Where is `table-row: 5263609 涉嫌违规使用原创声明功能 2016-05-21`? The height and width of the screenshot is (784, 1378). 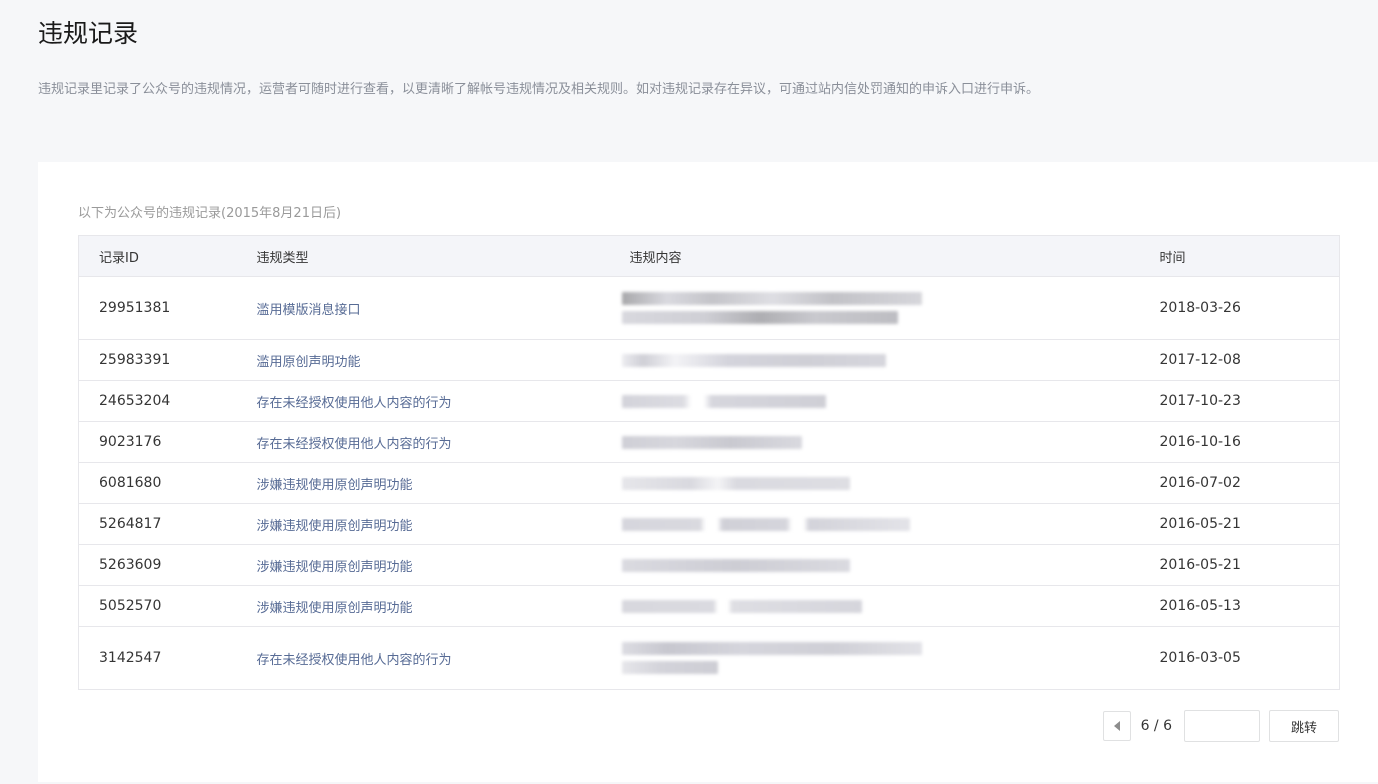
table-row: 5263609 涉嫌违规使用原创声明功能 2016-05-21 is located at coordinates (709, 565).